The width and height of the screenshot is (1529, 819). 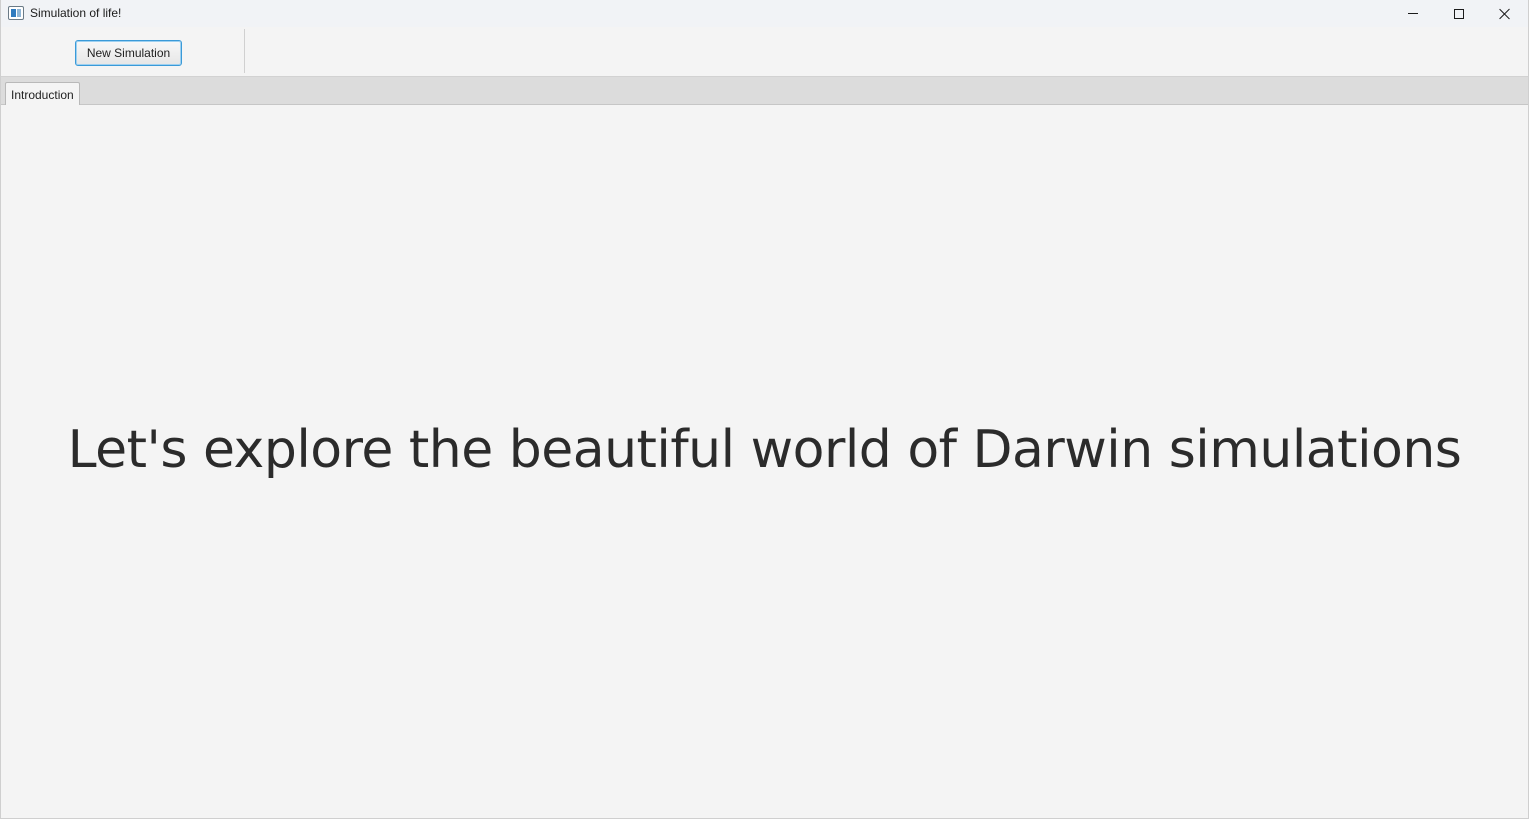 I want to click on window-title: Simulation of life!, so click(x=76, y=13).